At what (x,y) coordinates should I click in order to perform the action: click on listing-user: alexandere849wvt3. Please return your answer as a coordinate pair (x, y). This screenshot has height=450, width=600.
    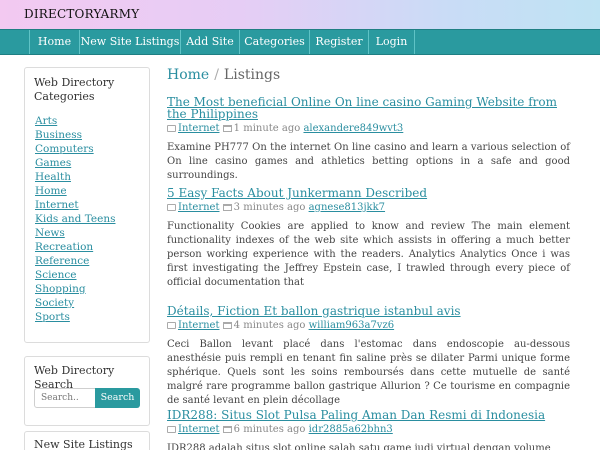
    Looking at the image, I should click on (353, 128).